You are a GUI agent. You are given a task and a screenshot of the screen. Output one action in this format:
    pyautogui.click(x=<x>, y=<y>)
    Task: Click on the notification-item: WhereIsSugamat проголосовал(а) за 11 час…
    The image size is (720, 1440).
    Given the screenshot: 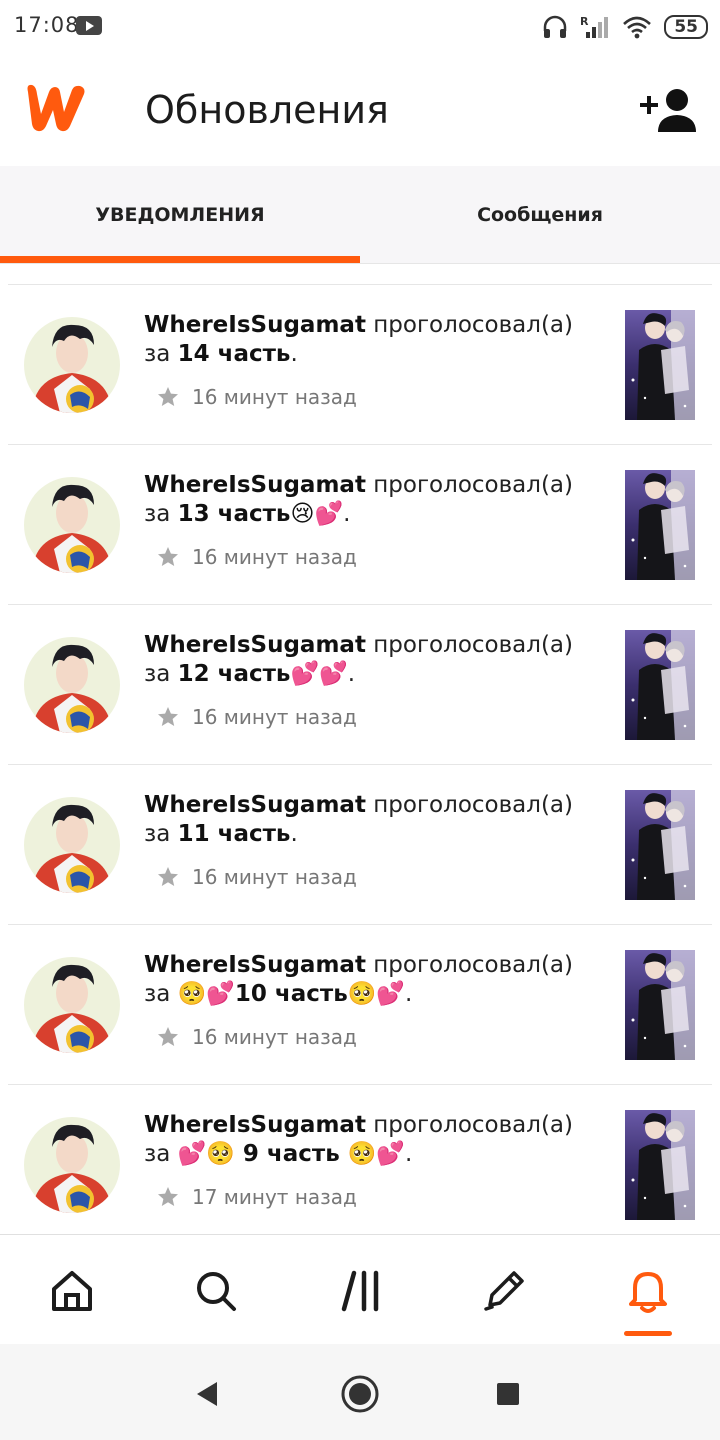 What is the action you would take?
    pyautogui.click(x=360, y=844)
    